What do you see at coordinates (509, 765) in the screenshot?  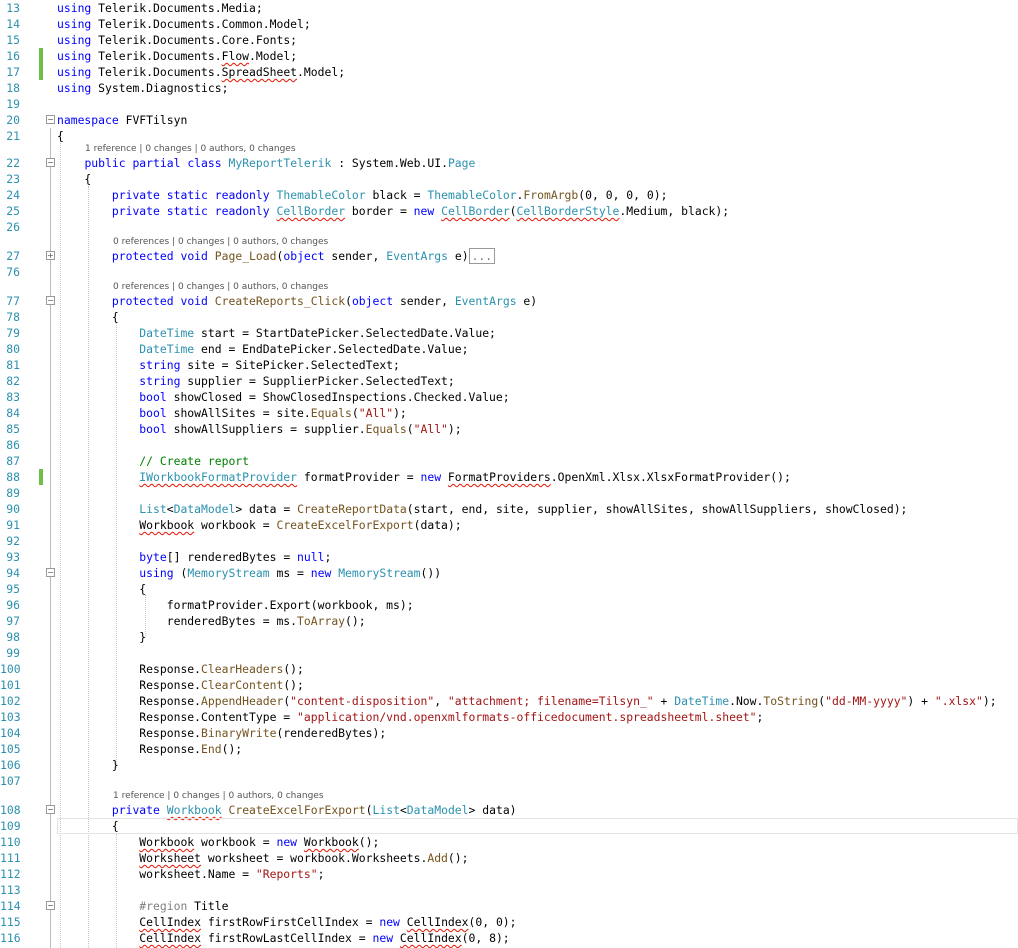 I see `code-line: 106 }` at bounding box center [509, 765].